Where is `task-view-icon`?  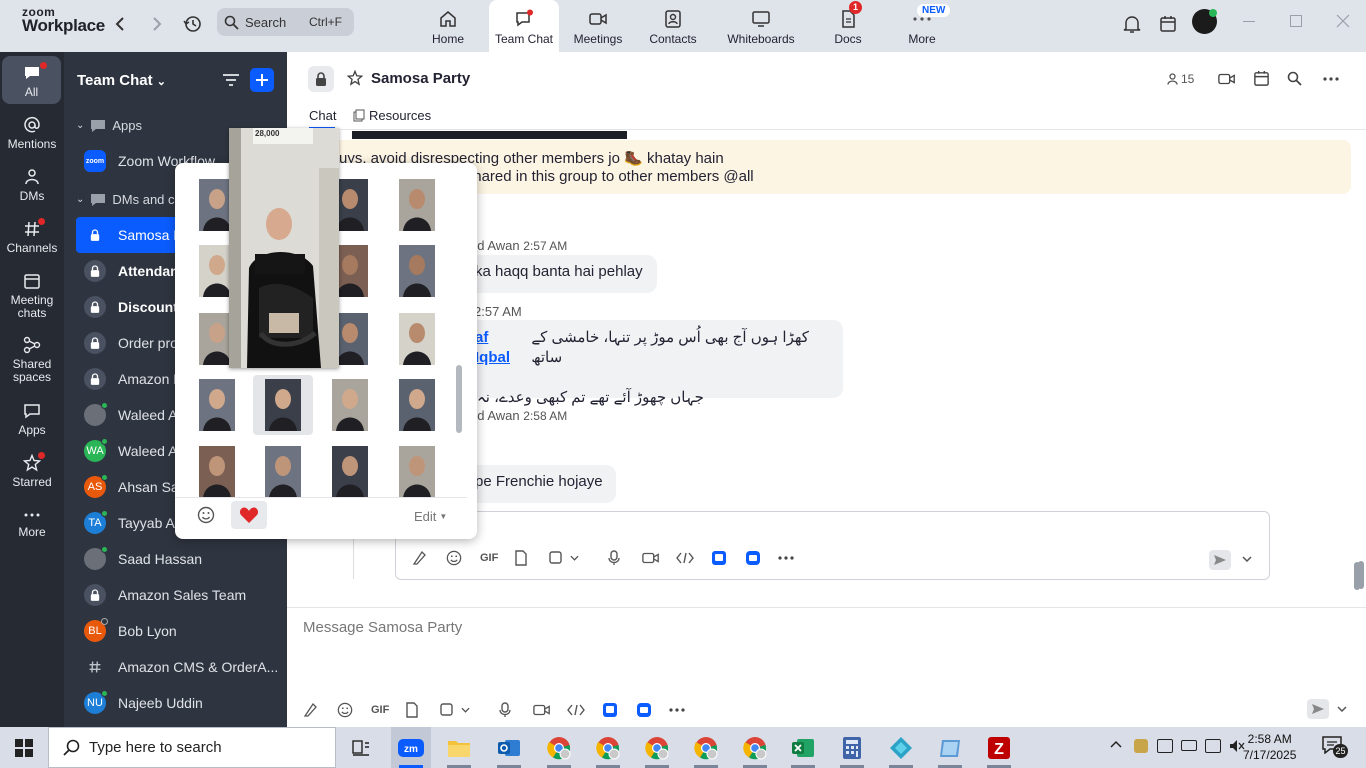
task-view-icon is located at coordinates (361, 748).